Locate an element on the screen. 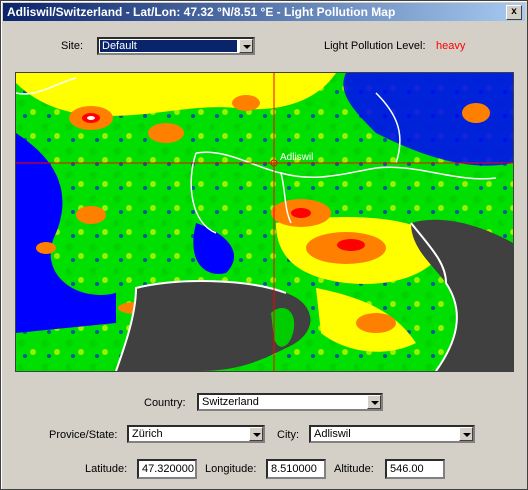 The width and height of the screenshot is (528, 490). pollution-level-value: heavy is located at coordinates (451, 46).